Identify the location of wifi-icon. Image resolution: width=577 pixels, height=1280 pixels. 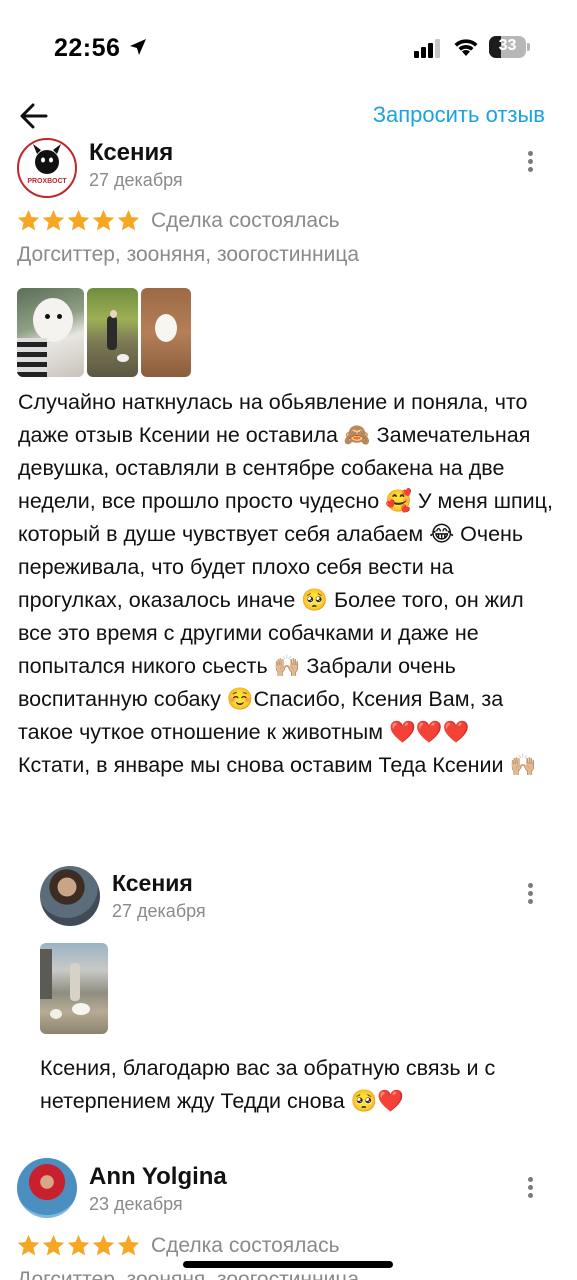
(466, 47).